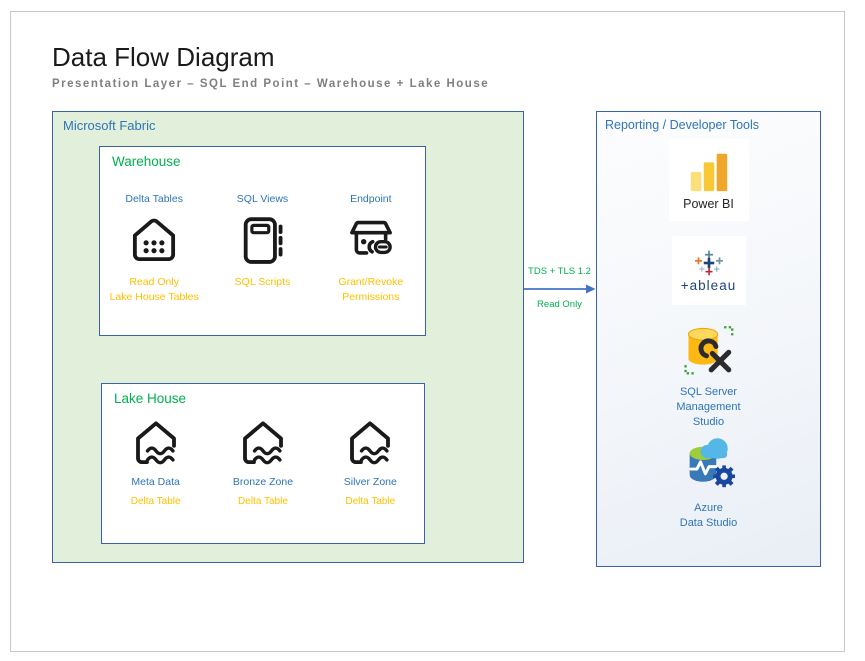  Describe the element at coordinates (262, 199) in the screenshot. I see `item-title: SQL Views` at that location.